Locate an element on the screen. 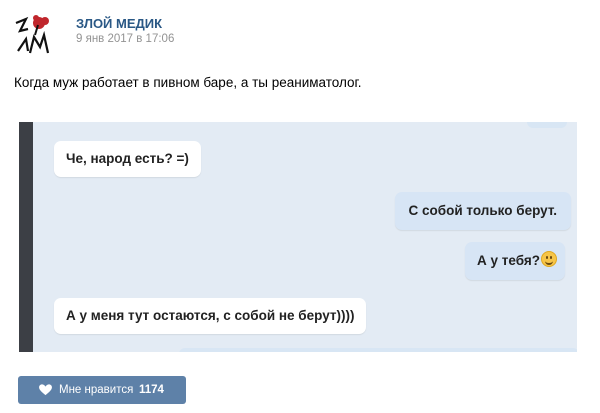 The image size is (600, 413). avatar-logo is located at coordinates (32, 34).